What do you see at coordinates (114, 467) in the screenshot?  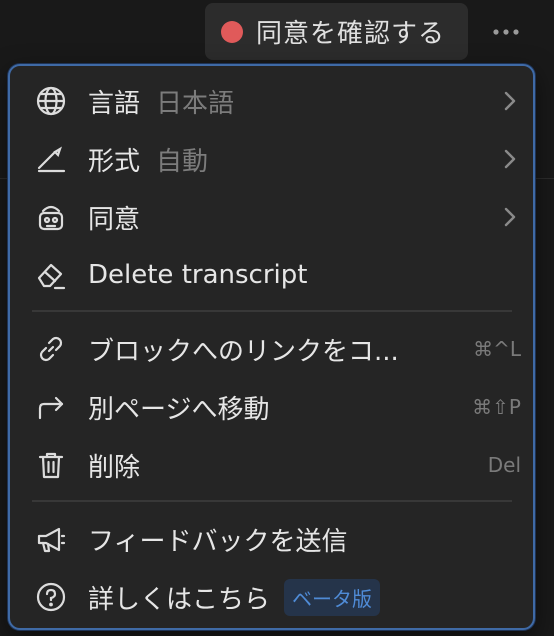 I see `delete-label: 削除` at bounding box center [114, 467].